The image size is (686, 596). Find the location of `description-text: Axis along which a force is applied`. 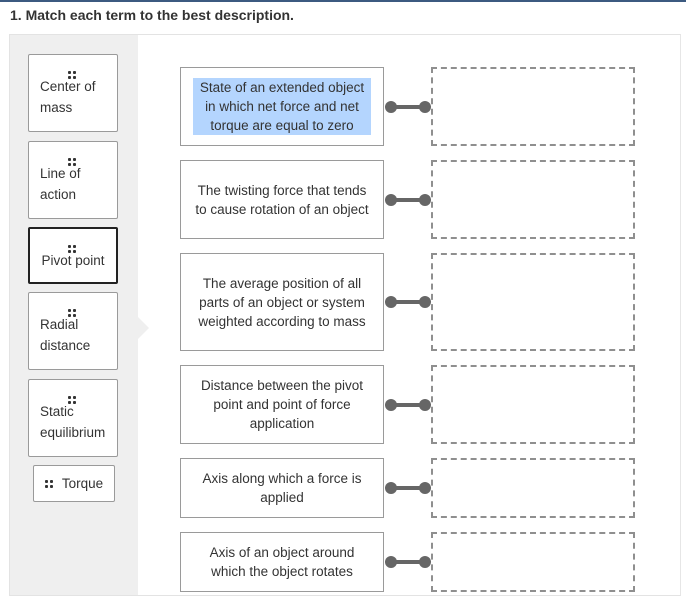

description-text: Axis along which a force is applied is located at coordinates (282, 488).